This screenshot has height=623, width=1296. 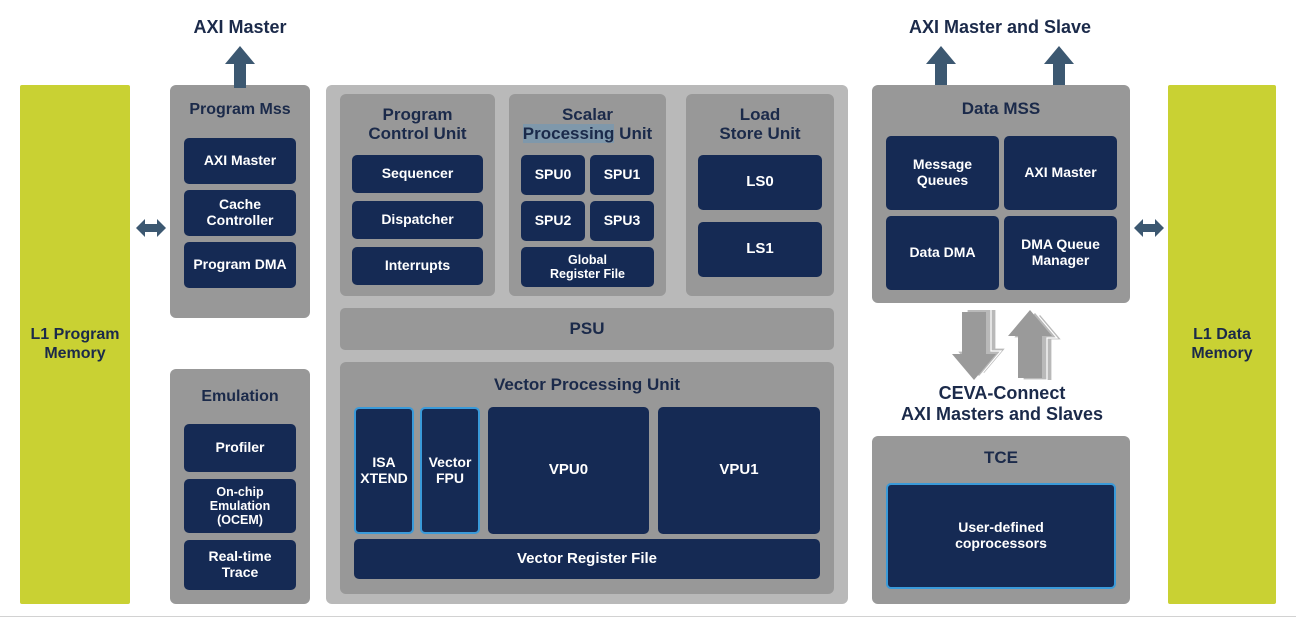 I want to click on emulation-block-profiler: Profiler, so click(x=240, y=448).